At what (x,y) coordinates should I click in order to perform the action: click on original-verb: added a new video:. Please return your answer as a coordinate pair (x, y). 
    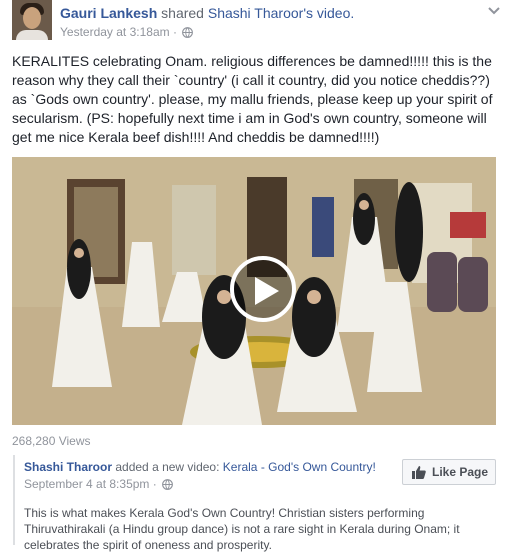
    Looking at the image, I should click on (167, 467).